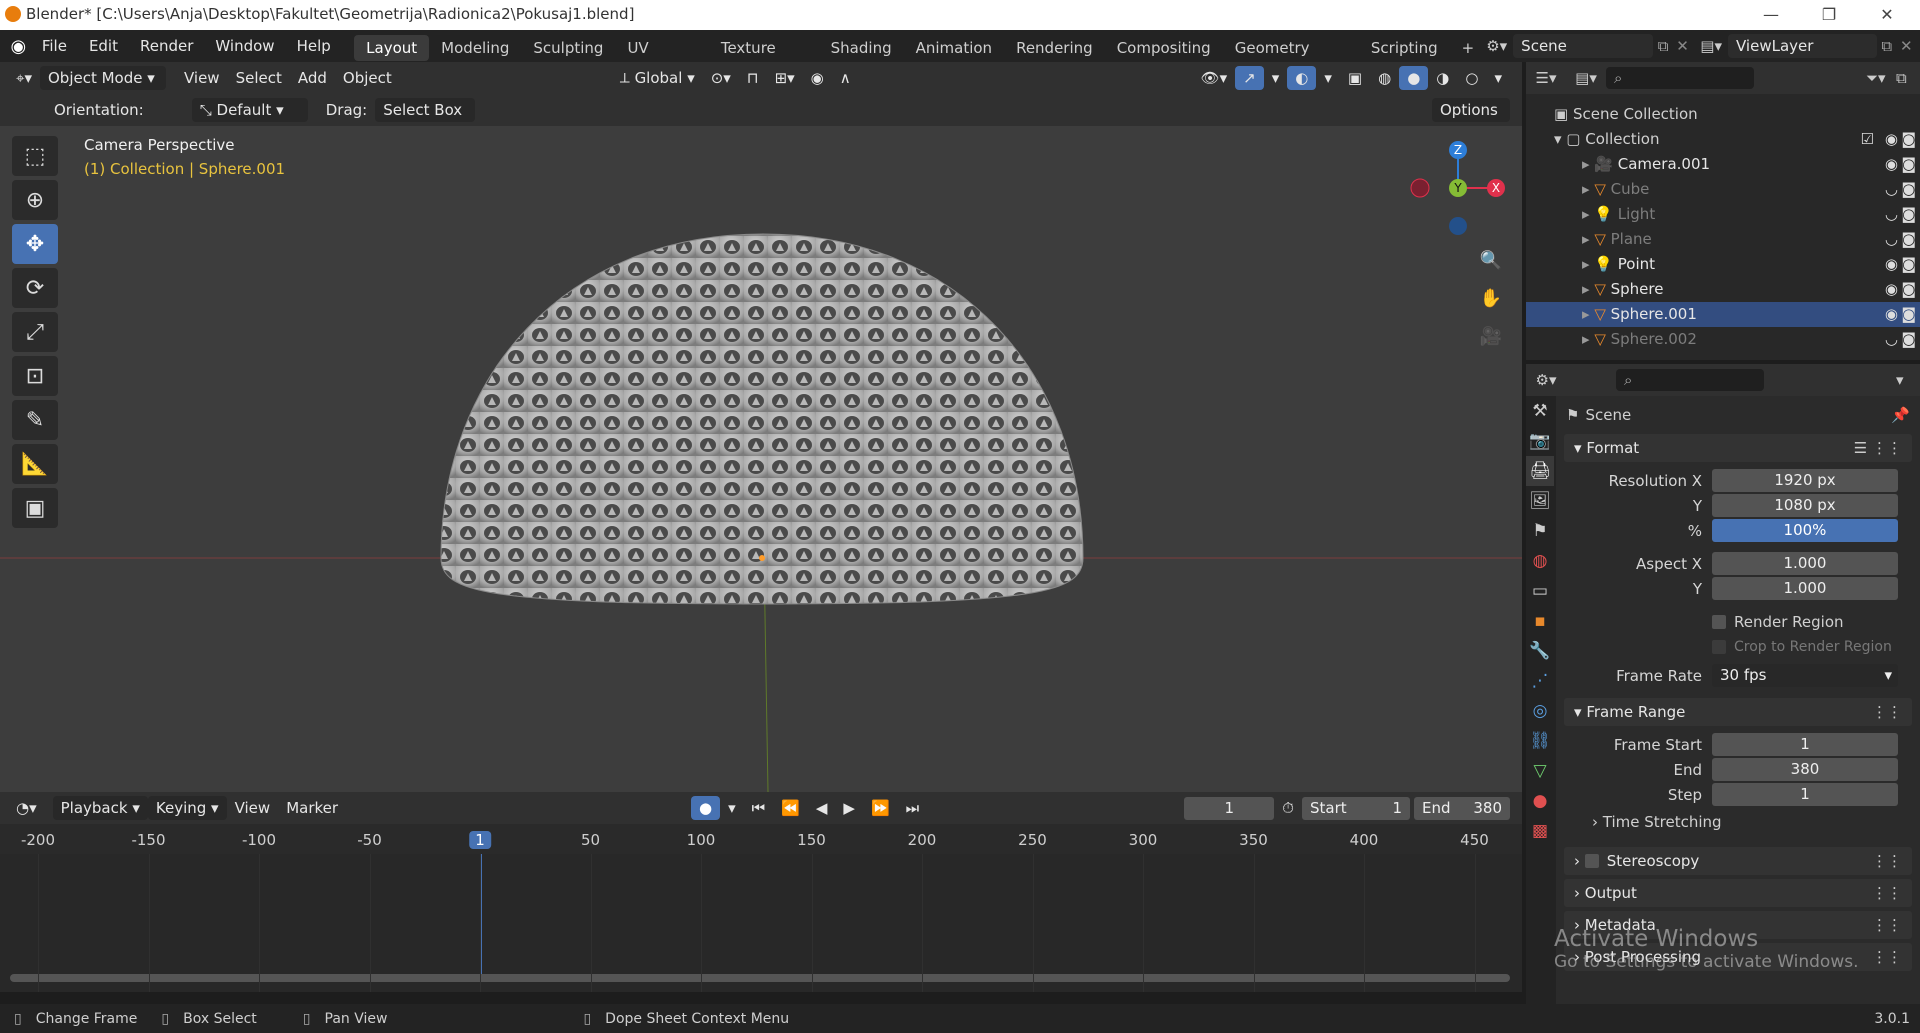 The width and height of the screenshot is (1920, 1033). I want to click on visibility-icon: 👁▾, so click(1214, 78).